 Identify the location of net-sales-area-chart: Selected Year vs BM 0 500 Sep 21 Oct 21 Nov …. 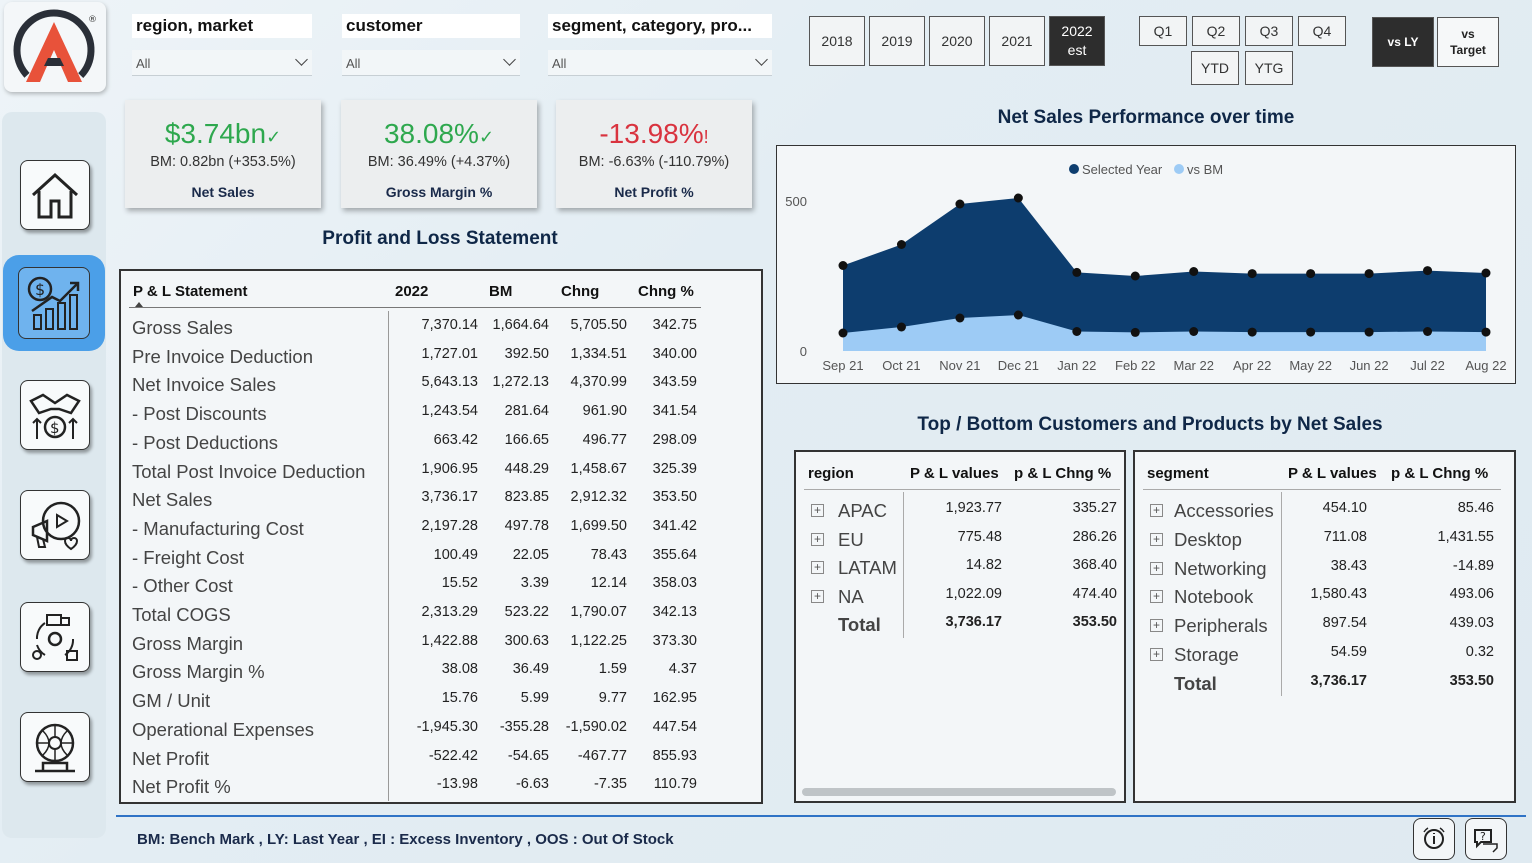
(1145, 267).